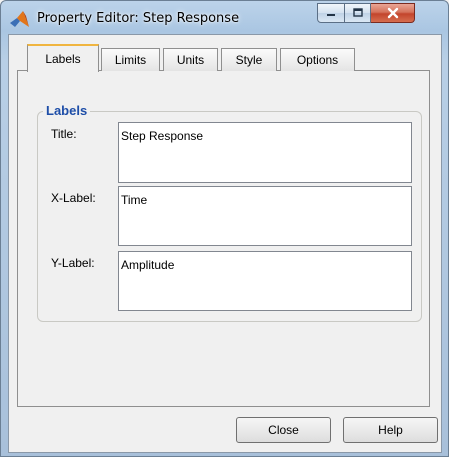  I want to click on minimize-icon, so click(331, 15).